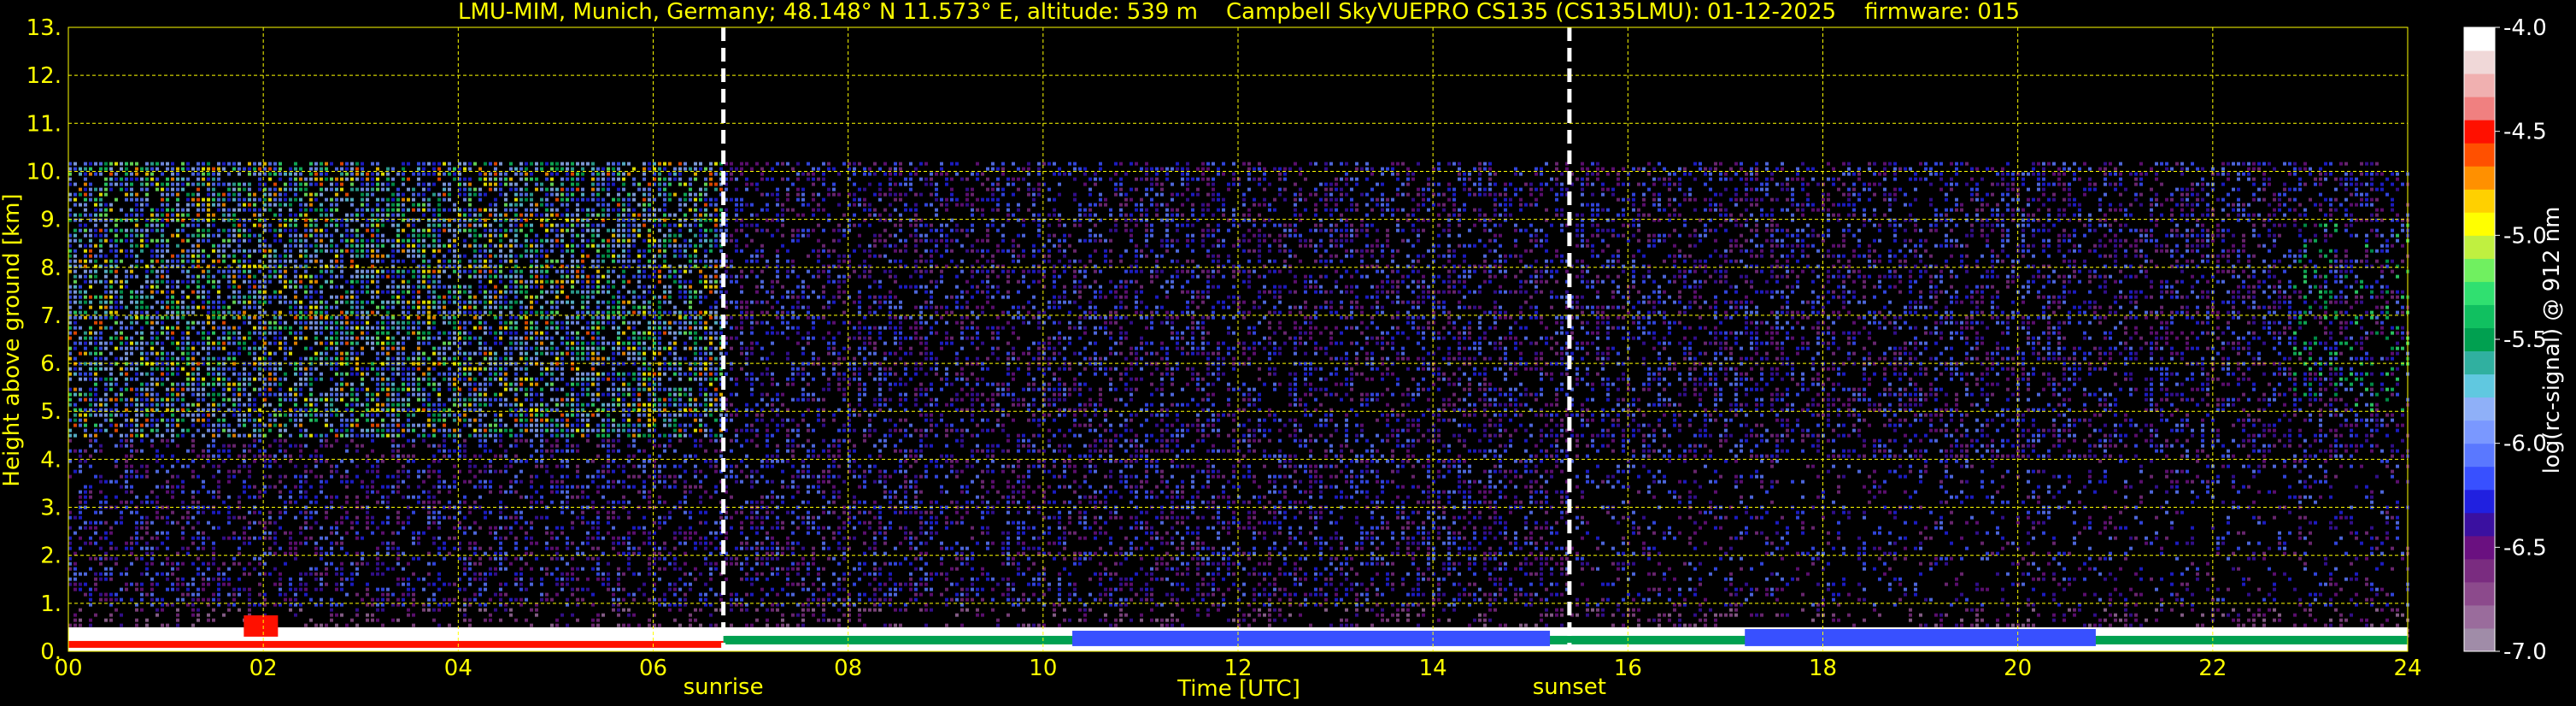 The image size is (2576, 706). Describe the element at coordinates (12, 339) in the screenshot. I see `y-axis-label: Height above ground [km]` at that location.